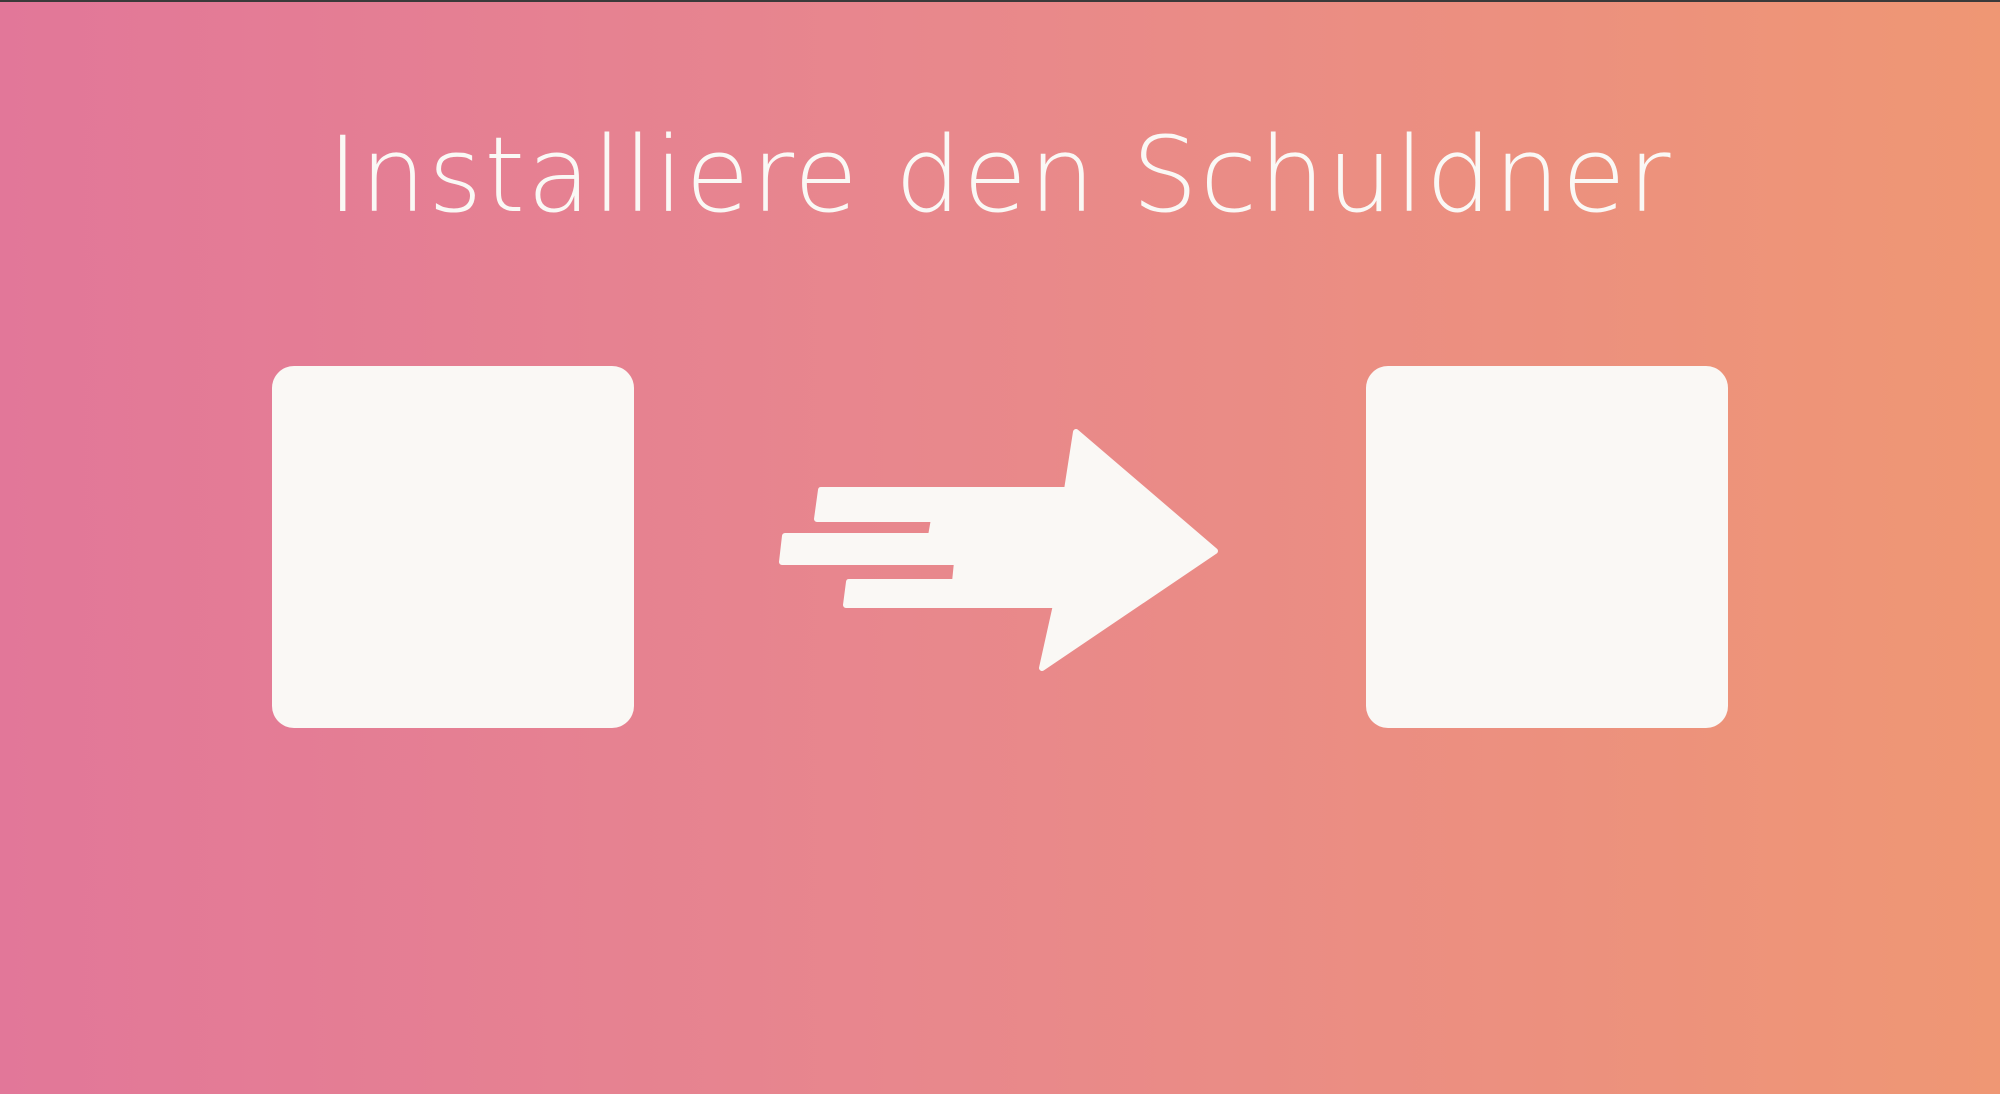 This screenshot has width=2000, height=1094. Describe the element at coordinates (1000, 175) in the screenshot. I see `slide-title: Installiere den Schuldner` at that location.